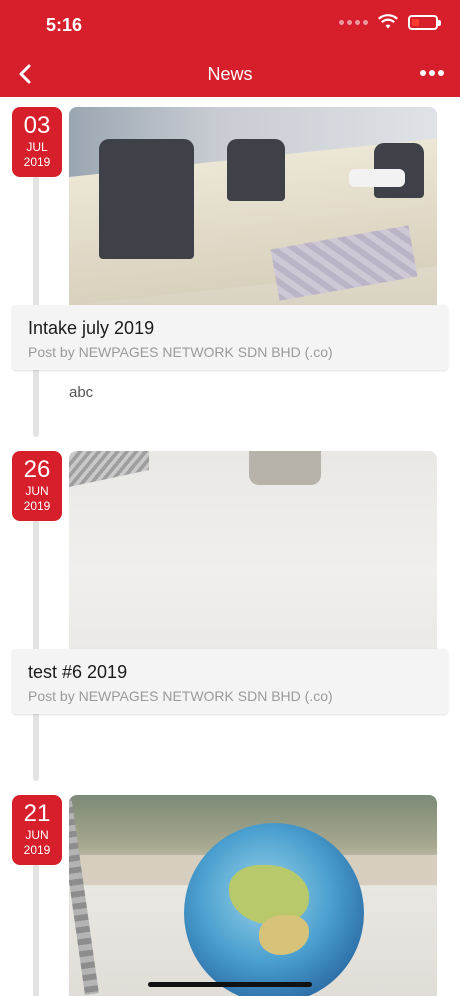 This screenshot has width=460, height=996. What do you see at coordinates (230, 74) in the screenshot?
I see `page-title: News` at bounding box center [230, 74].